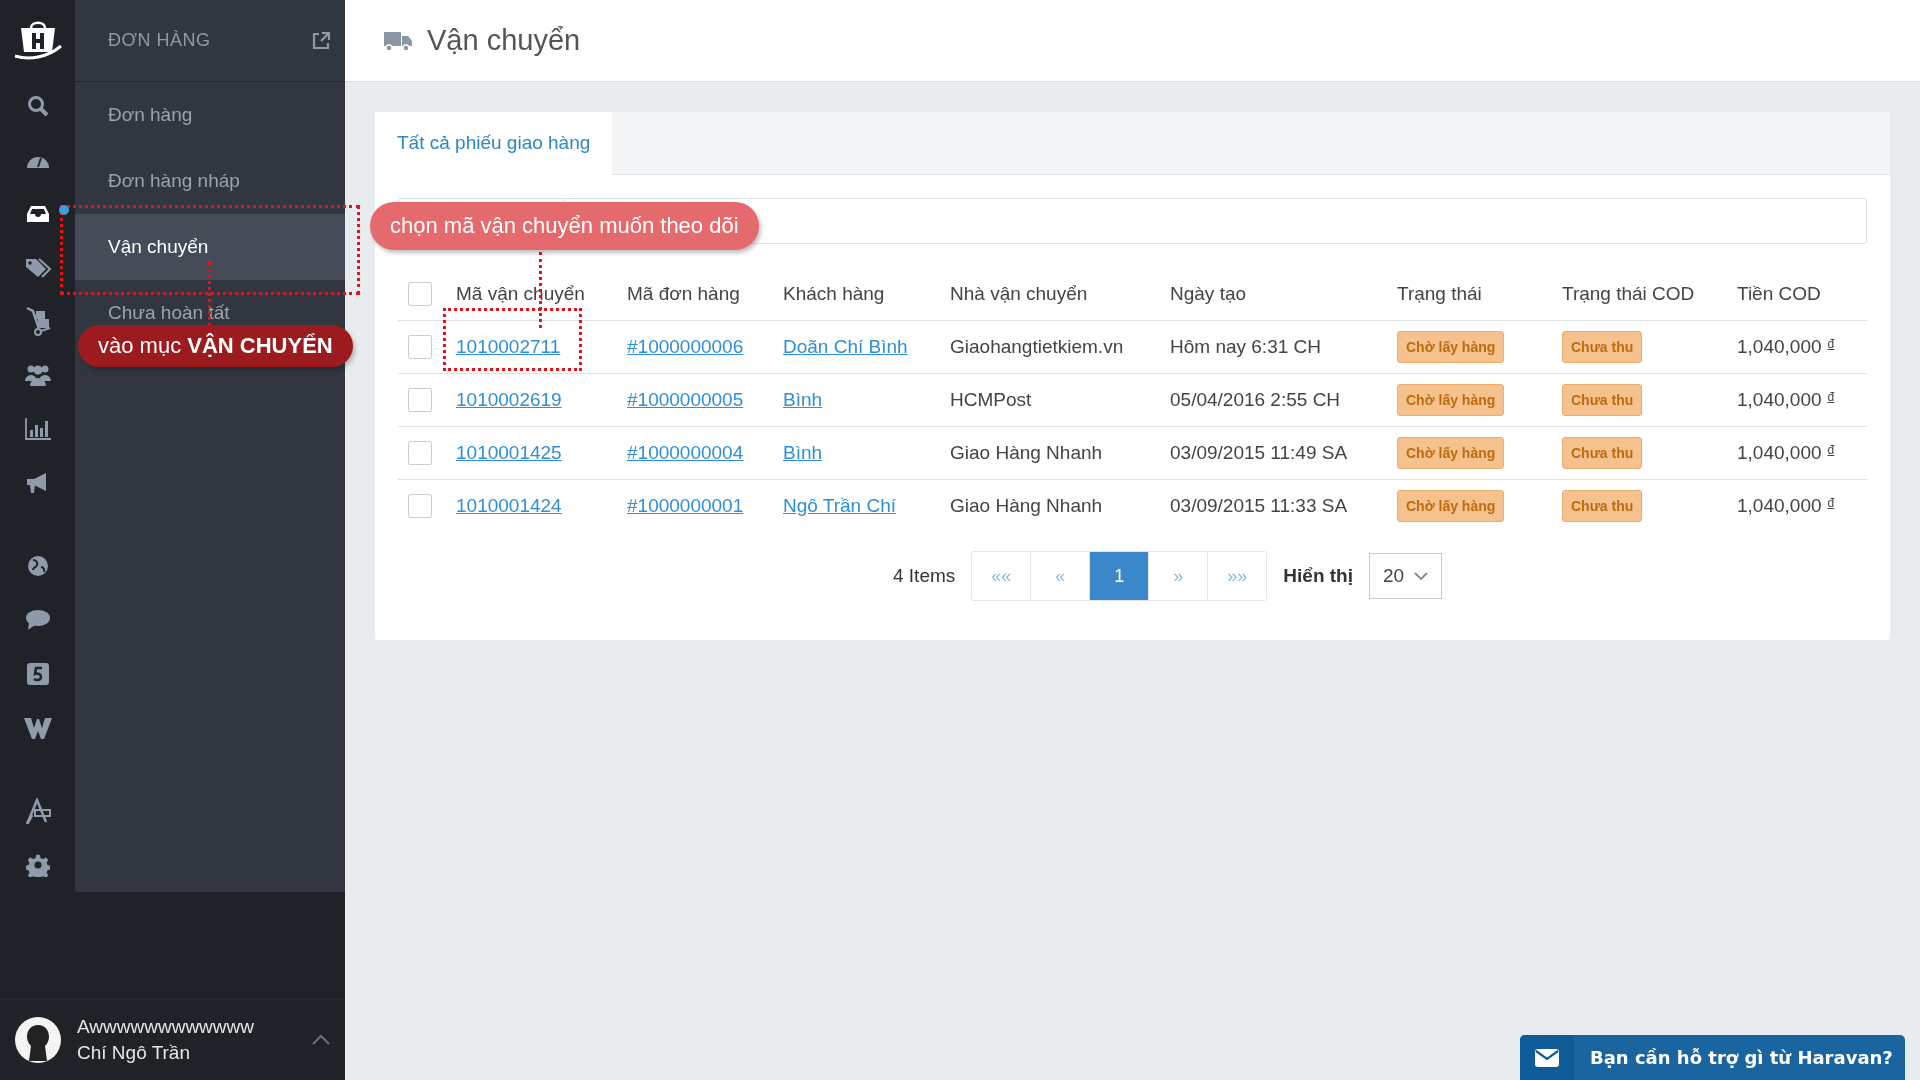  What do you see at coordinates (37, 566) in the screenshot?
I see `globe-icon` at bounding box center [37, 566].